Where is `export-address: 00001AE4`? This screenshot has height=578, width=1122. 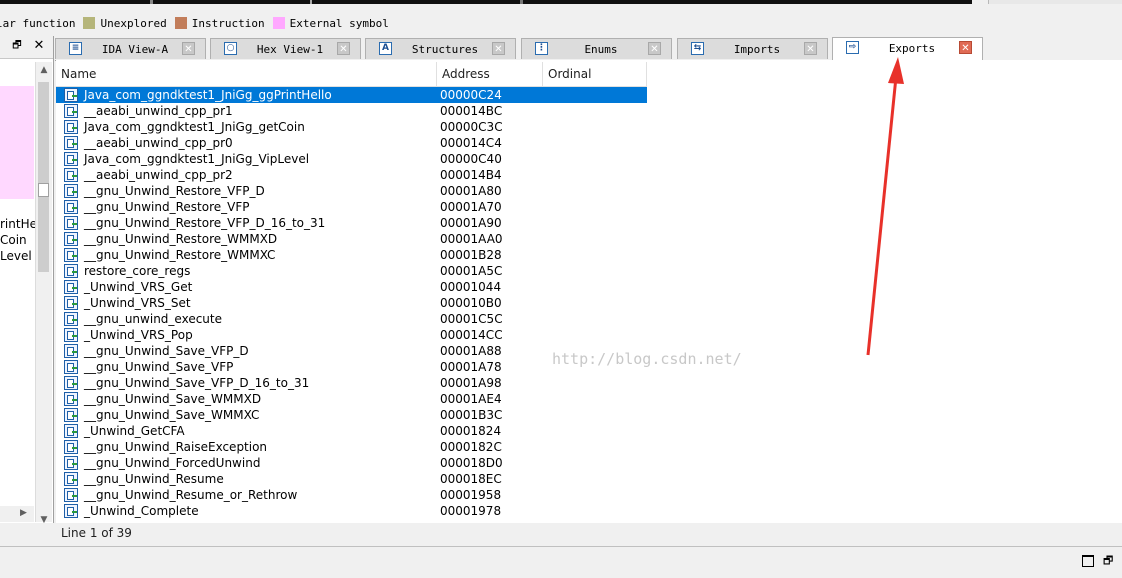
export-address: 00001AE4 is located at coordinates (471, 399).